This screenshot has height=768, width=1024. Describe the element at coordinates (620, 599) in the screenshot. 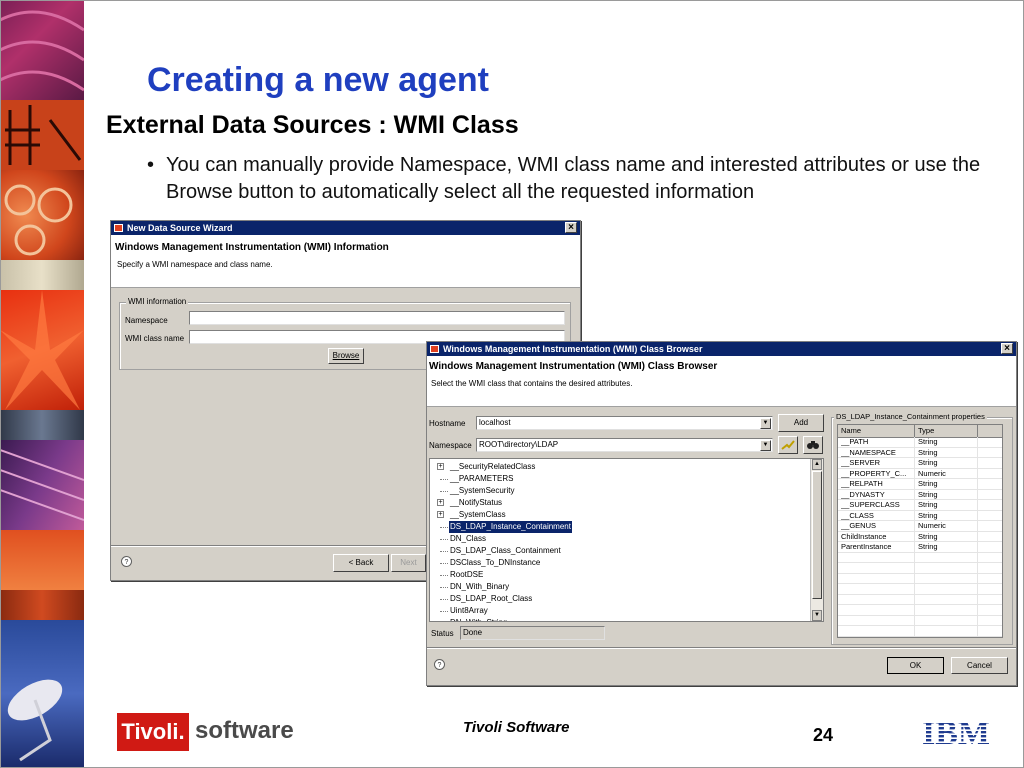

I see `tree-item: DS_LDAP_Root_Class` at that location.